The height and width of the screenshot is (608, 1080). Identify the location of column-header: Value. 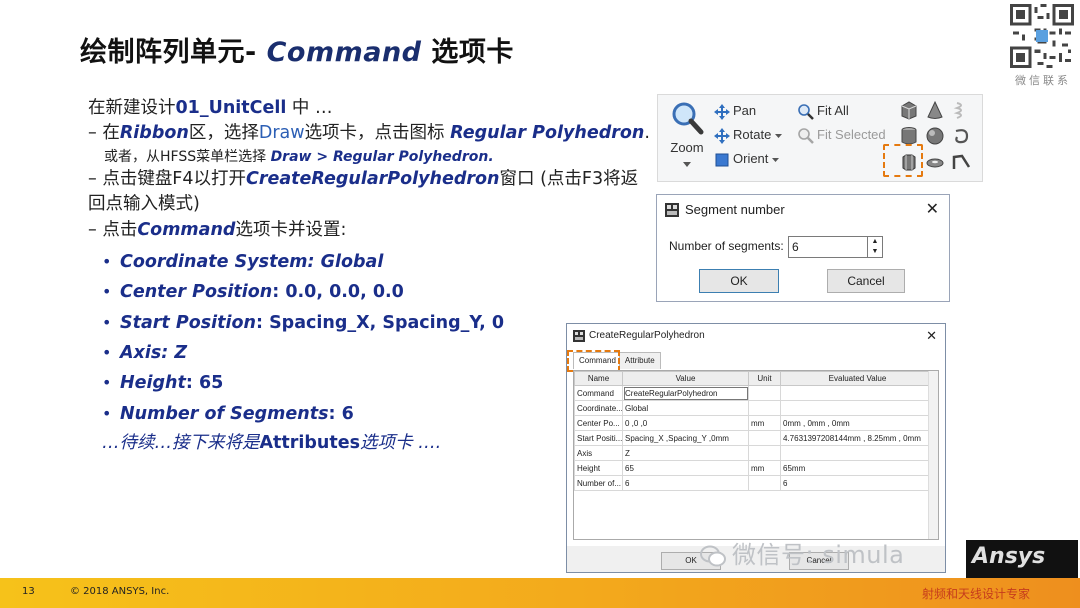
(685, 378).